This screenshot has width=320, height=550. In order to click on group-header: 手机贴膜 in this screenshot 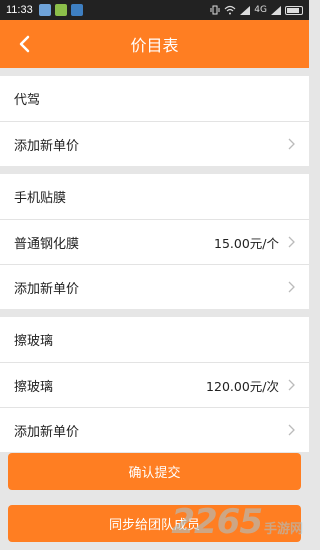, I will do `click(154, 196)`.